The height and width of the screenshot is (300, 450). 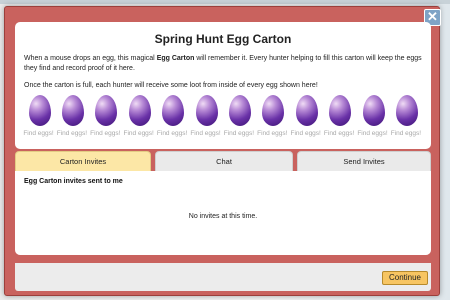 What do you see at coordinates (223, 216) in the screenshot?
I see `no-invites-message: No invites at this time.` at bounding box center [223, 216].